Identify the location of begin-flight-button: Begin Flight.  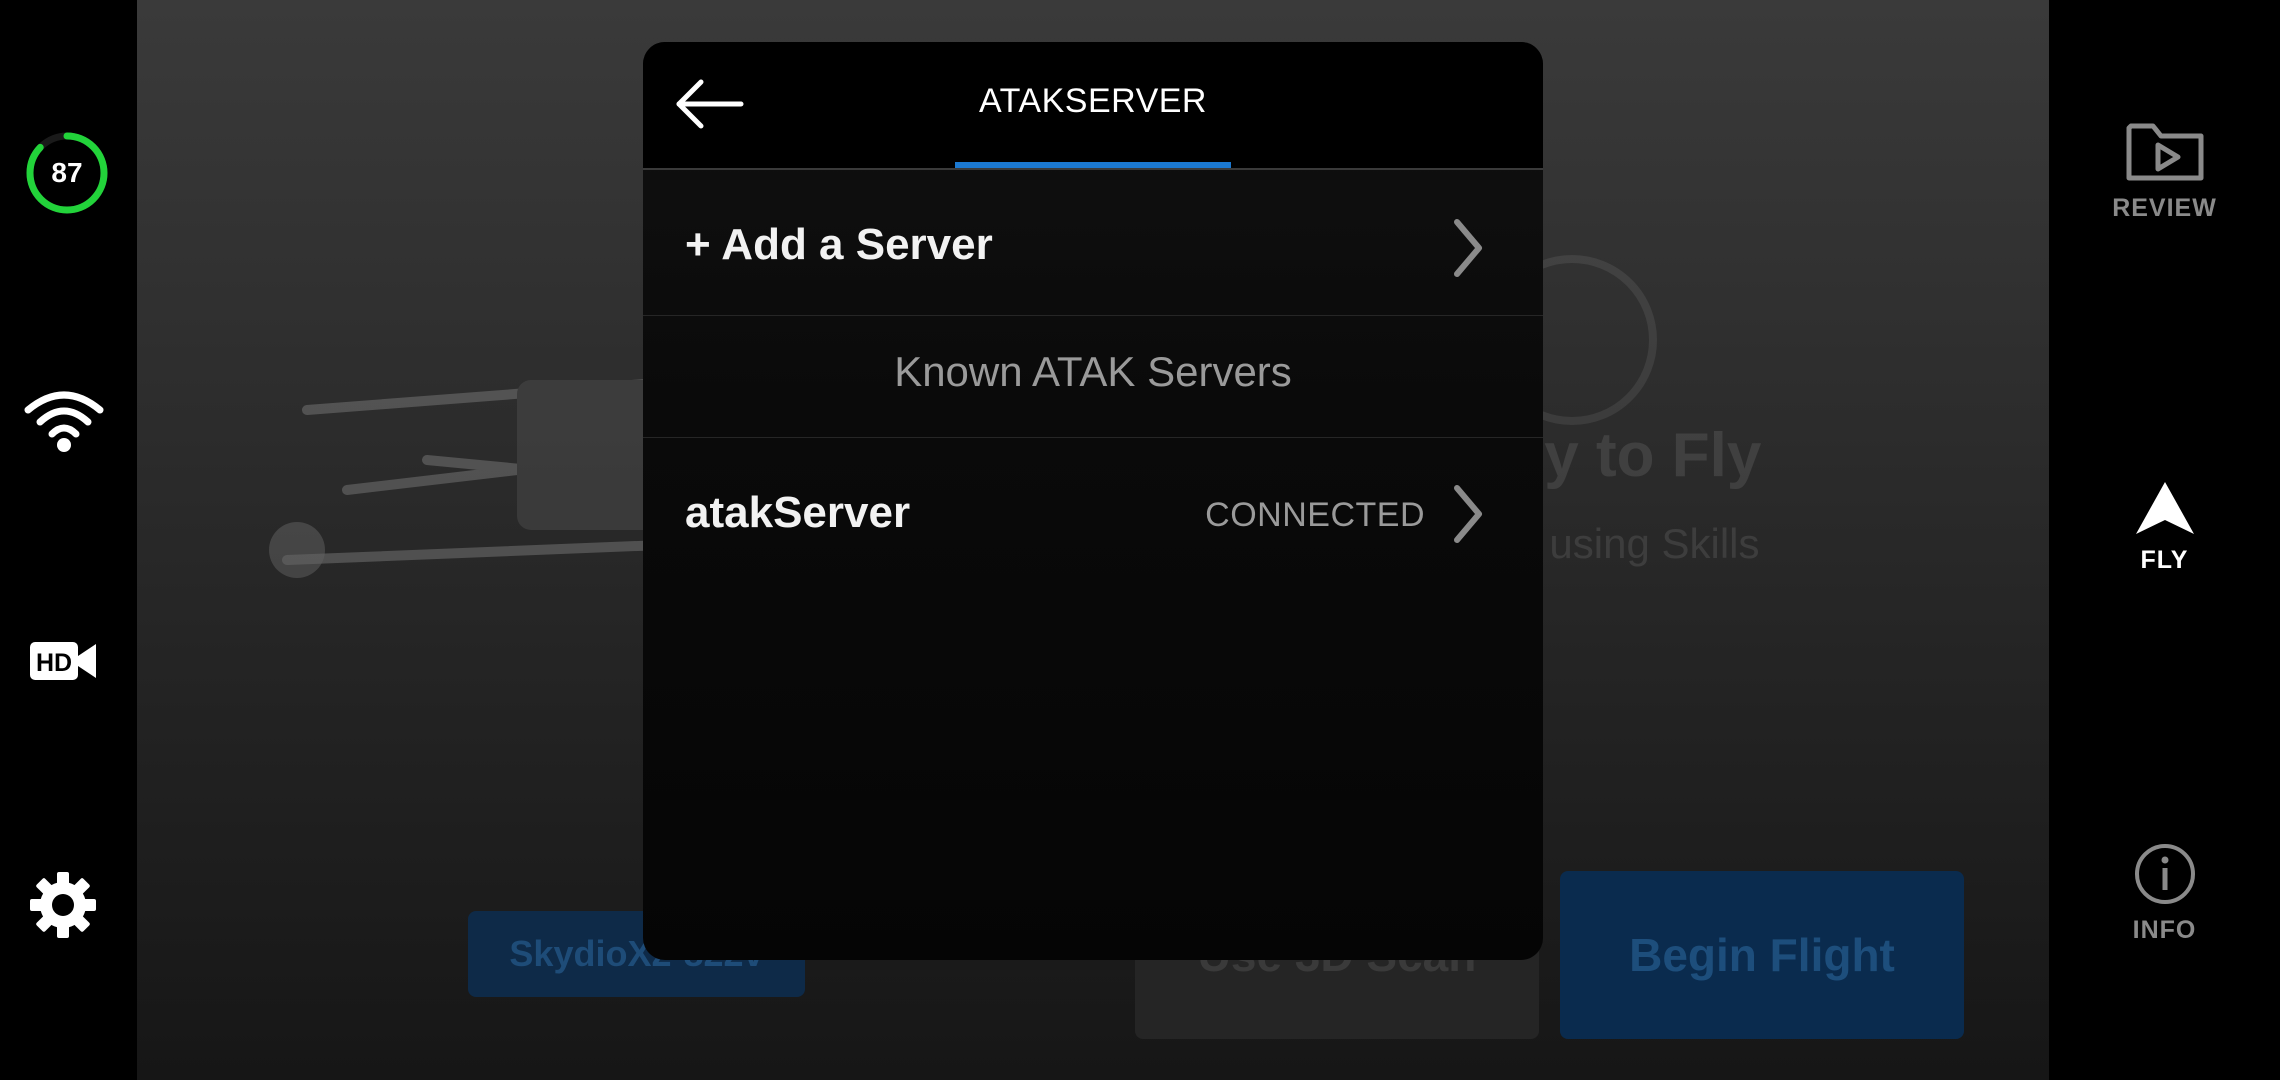
(1762, 955).